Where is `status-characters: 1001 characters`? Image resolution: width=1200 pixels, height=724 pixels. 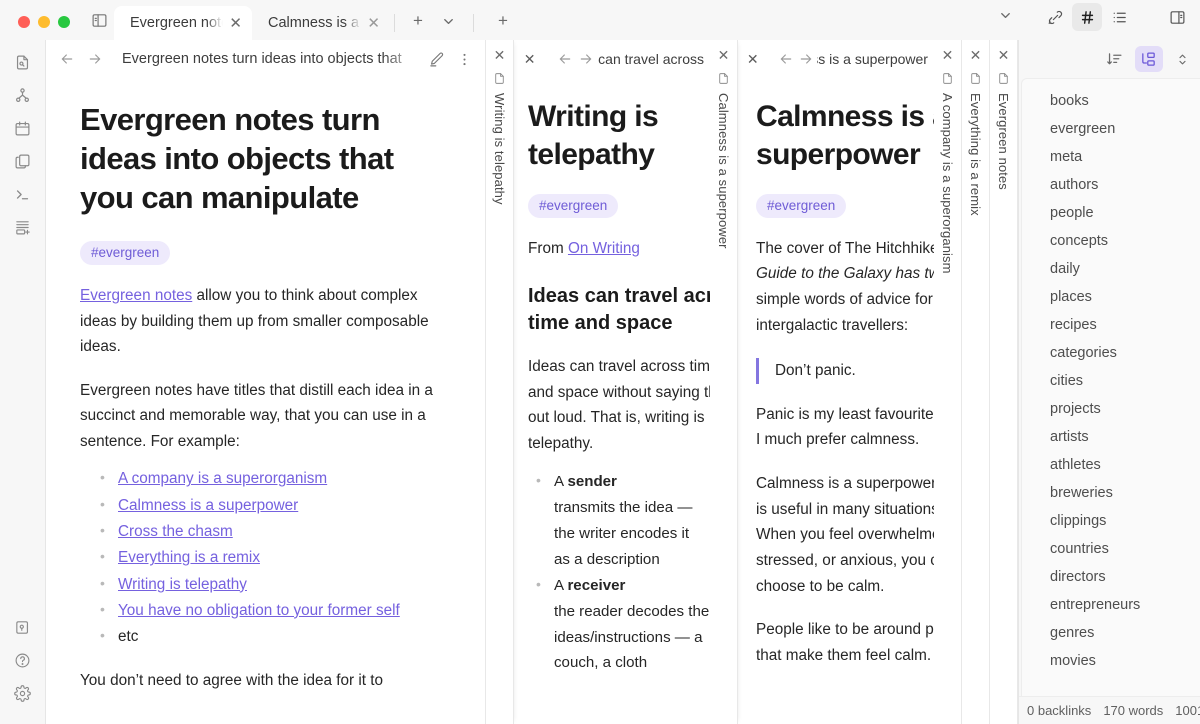
status-characters: 1001 characters is located at coordinates (1187, 710).